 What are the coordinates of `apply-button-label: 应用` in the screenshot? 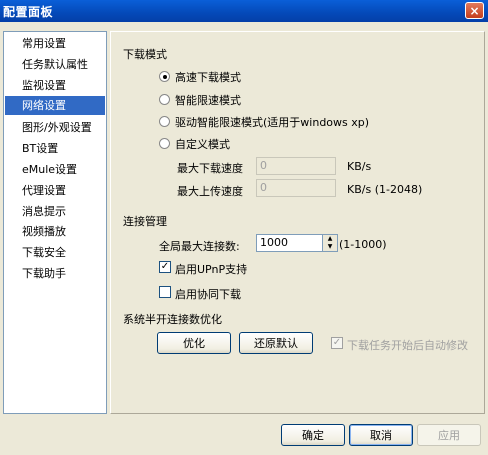 It's located at (449, 435).